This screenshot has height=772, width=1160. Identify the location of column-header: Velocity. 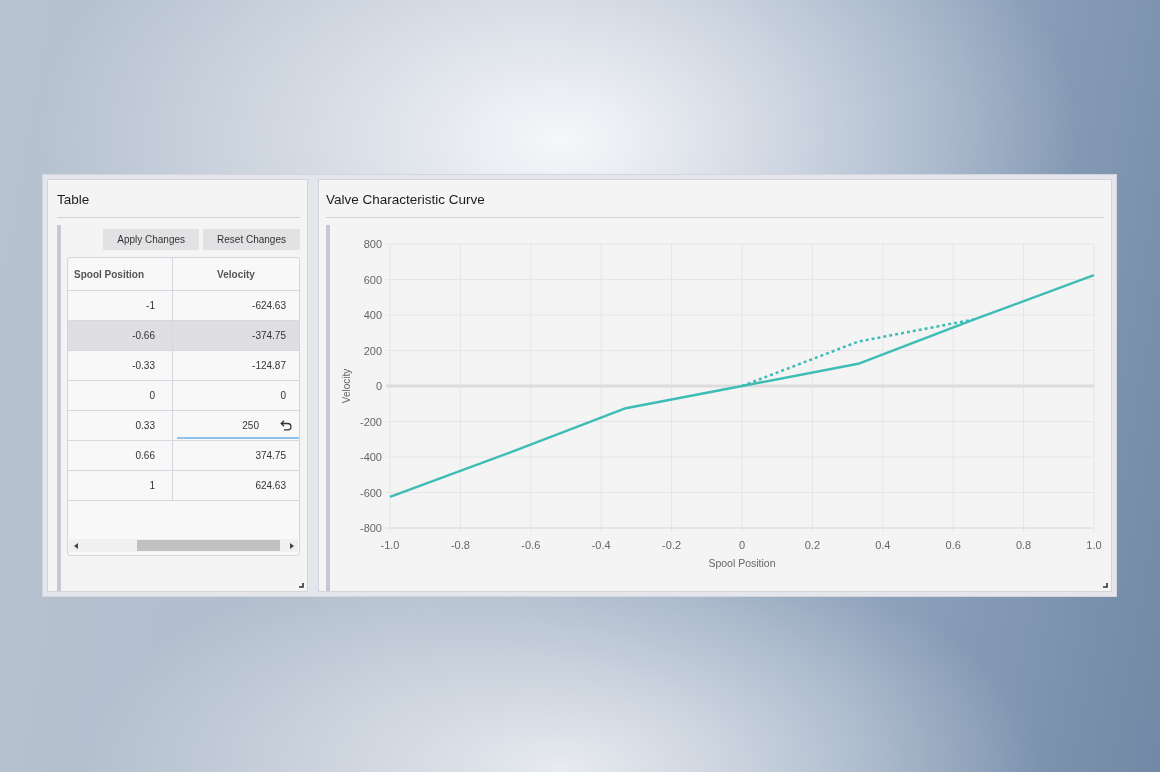
(236, 274).